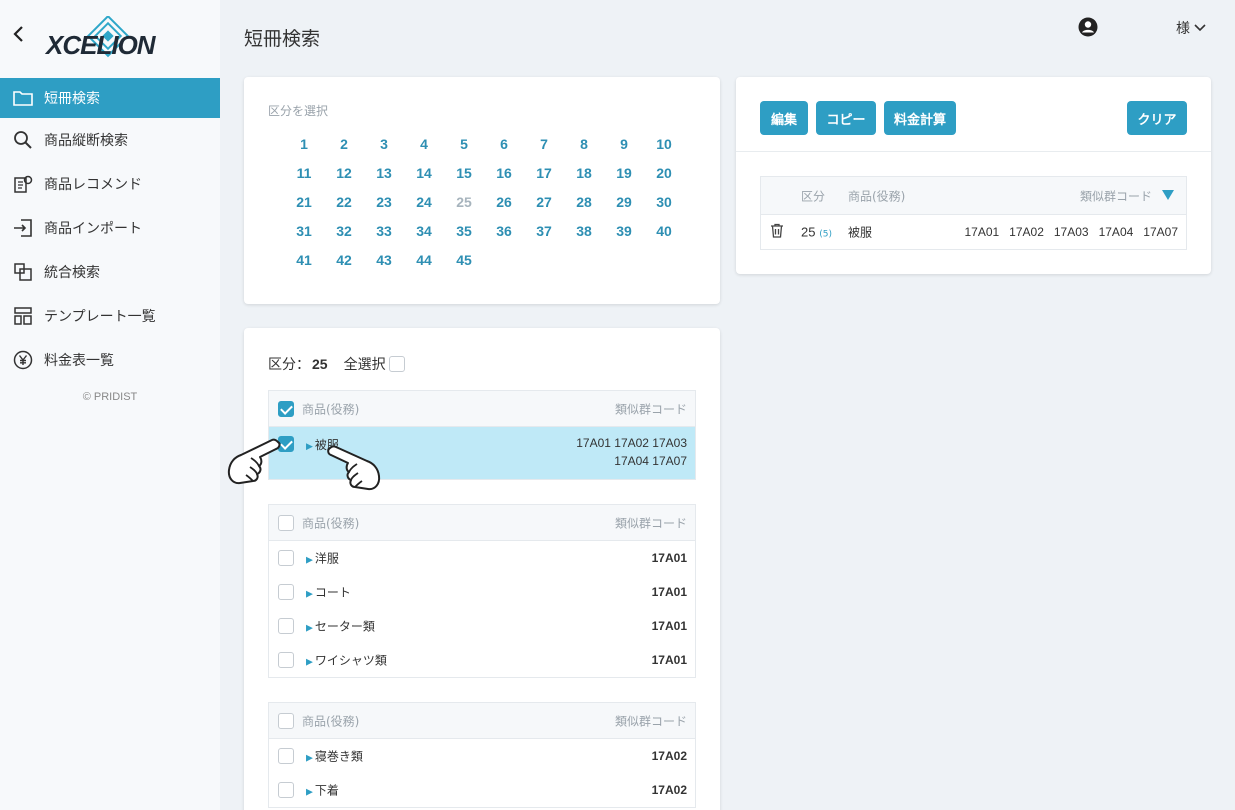 The height and width of the screenshot is (810, 1235). I want to click on class-number-26: 26, so click(504, 202).